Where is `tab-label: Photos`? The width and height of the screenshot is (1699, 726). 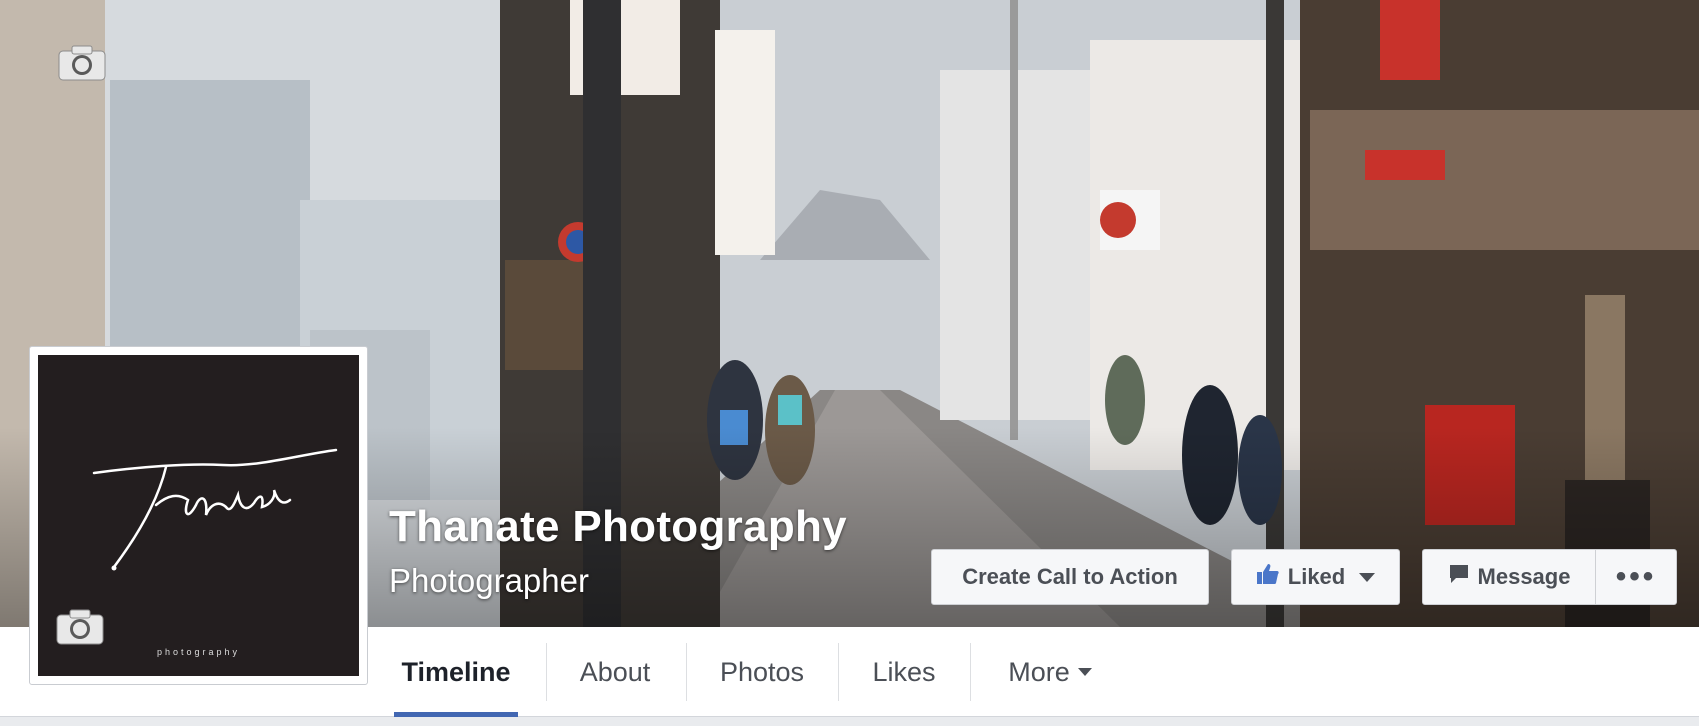 tab-label: Photos is located at coordinates (762, 671).